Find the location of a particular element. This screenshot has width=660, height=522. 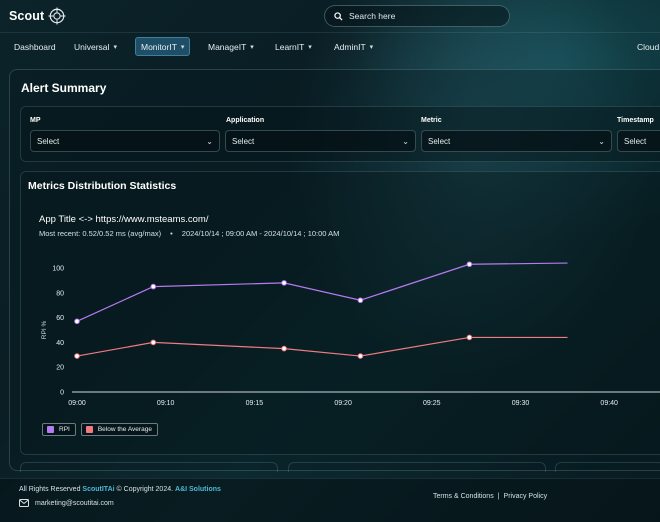

app-title: App Title <-> https://www.msteams.com/ is located at coordinates (124, 219).